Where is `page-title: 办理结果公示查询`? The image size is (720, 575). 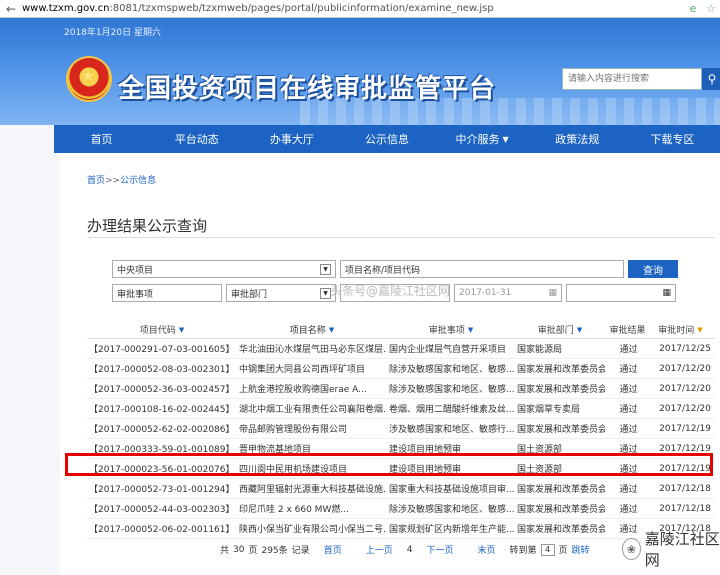 page-title: 办理结果公示查询 is located at coordinates (147, 226).